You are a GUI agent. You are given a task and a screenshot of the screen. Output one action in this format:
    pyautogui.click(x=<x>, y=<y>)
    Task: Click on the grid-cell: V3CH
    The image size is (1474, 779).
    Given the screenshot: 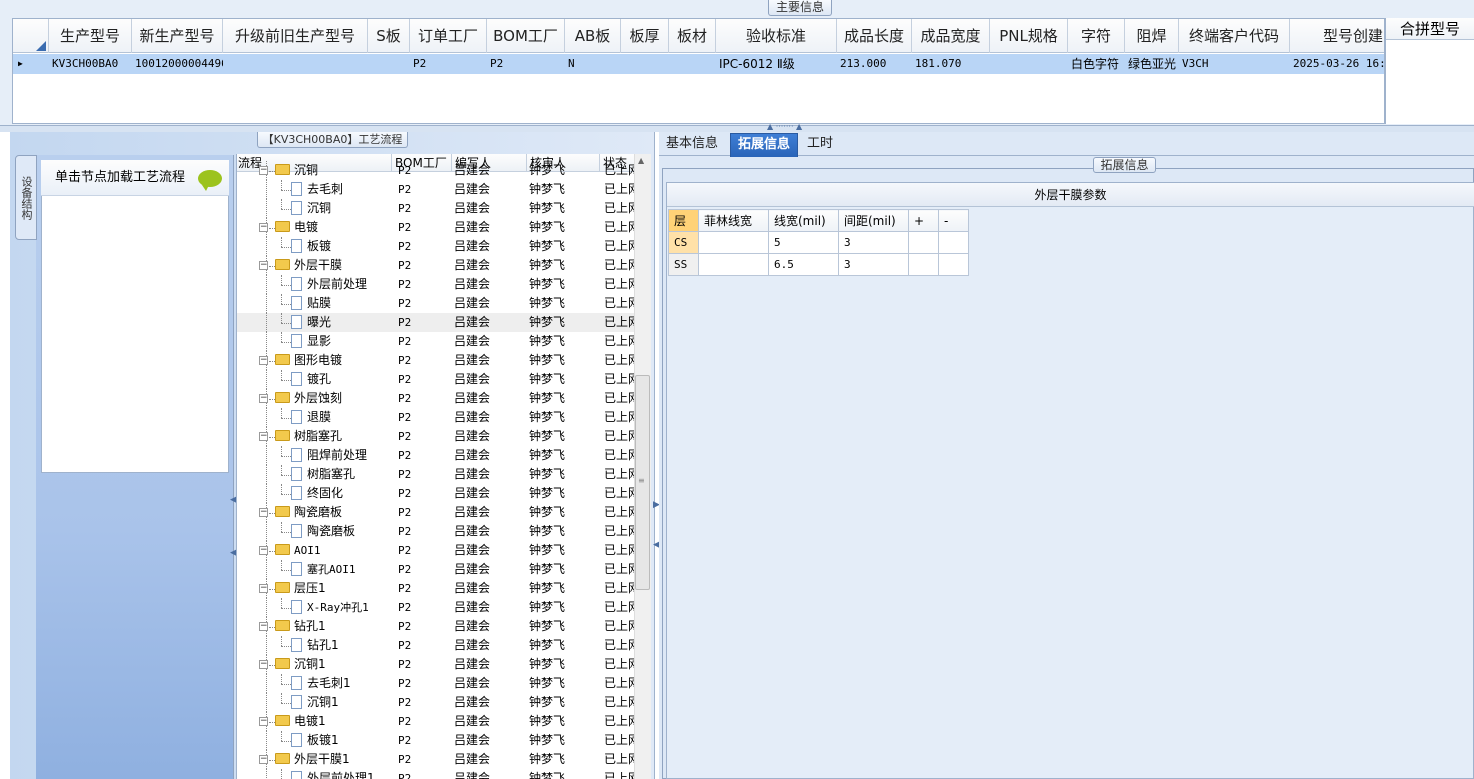 What is the action you would take?
    pyautogui.click(x=1234, y=64)
    